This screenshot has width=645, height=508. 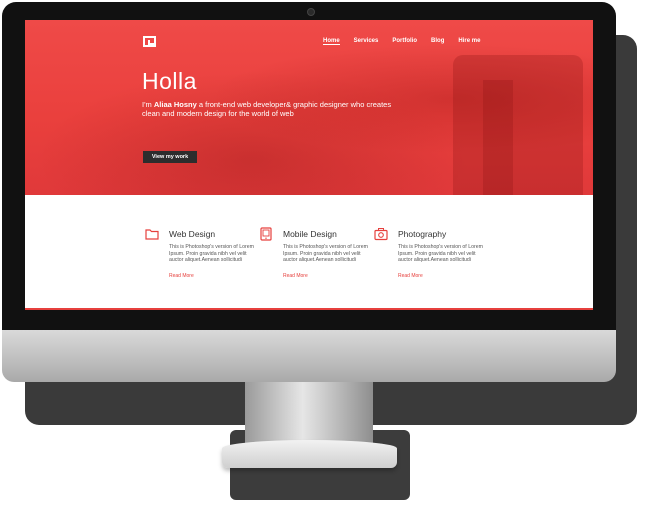 I want to click on view-my-work-button: View my work, so click(x=170, y=157).